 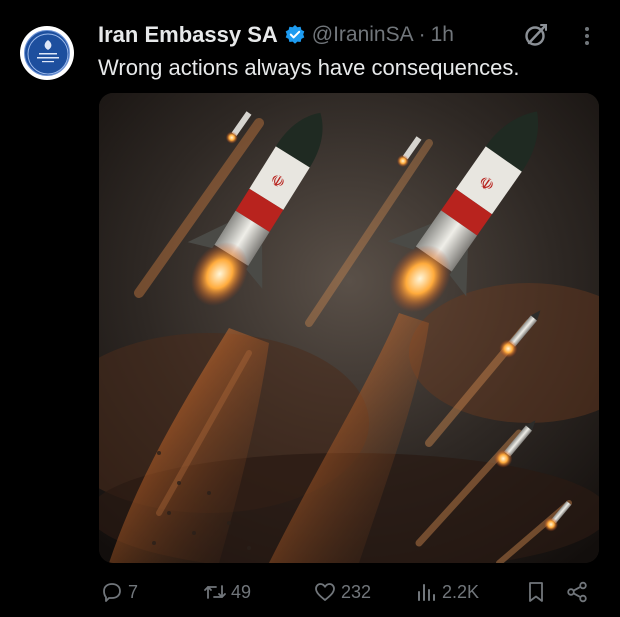 I want to click on views-button: 2.2K, so click(x=446, y=592).